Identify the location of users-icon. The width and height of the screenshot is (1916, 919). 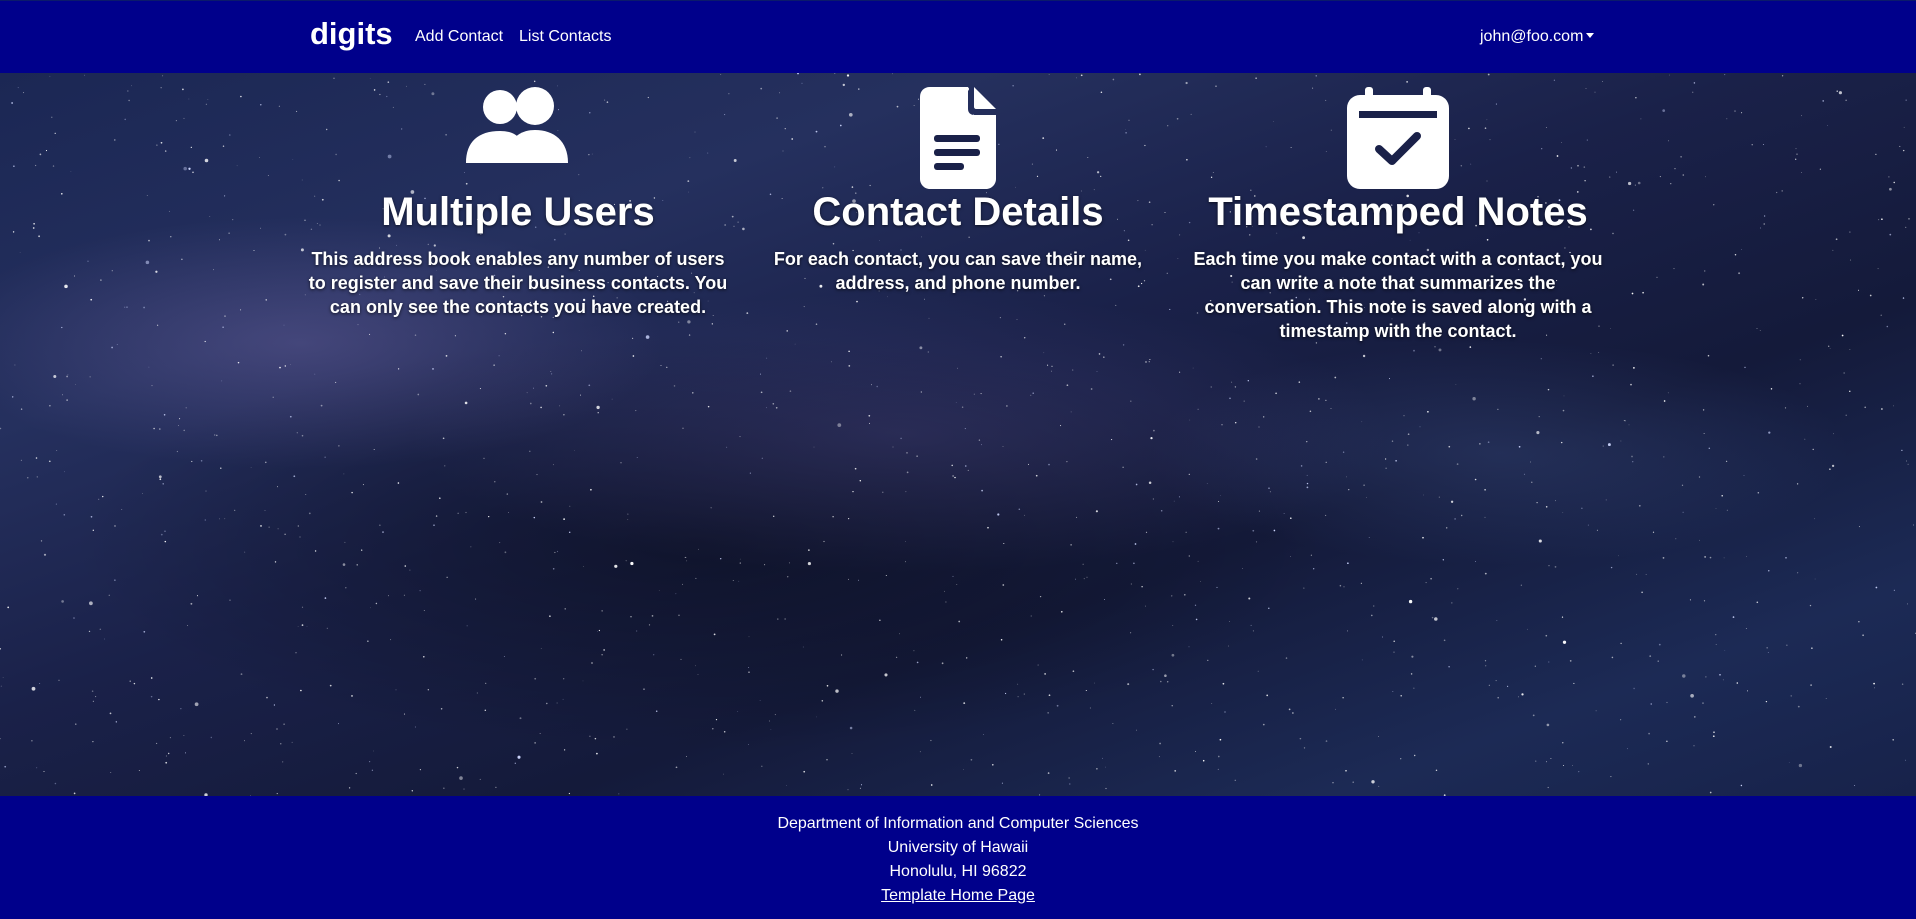
(518, 138).